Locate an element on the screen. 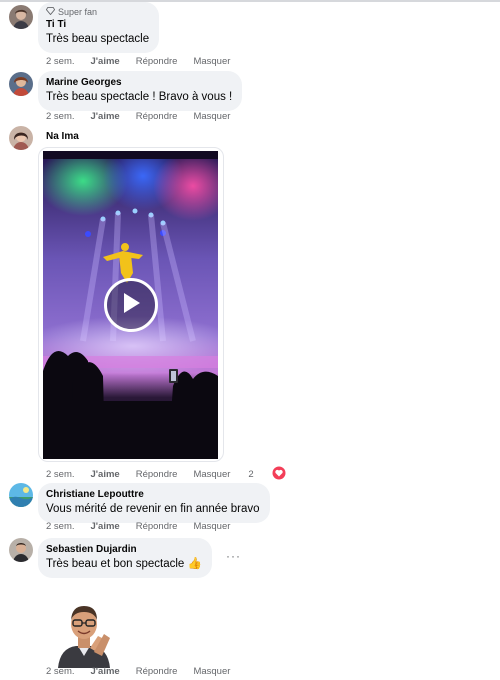  comment-text: Très beau spectacle ! Bravo à vous ! is located at coordinates (139, 97).